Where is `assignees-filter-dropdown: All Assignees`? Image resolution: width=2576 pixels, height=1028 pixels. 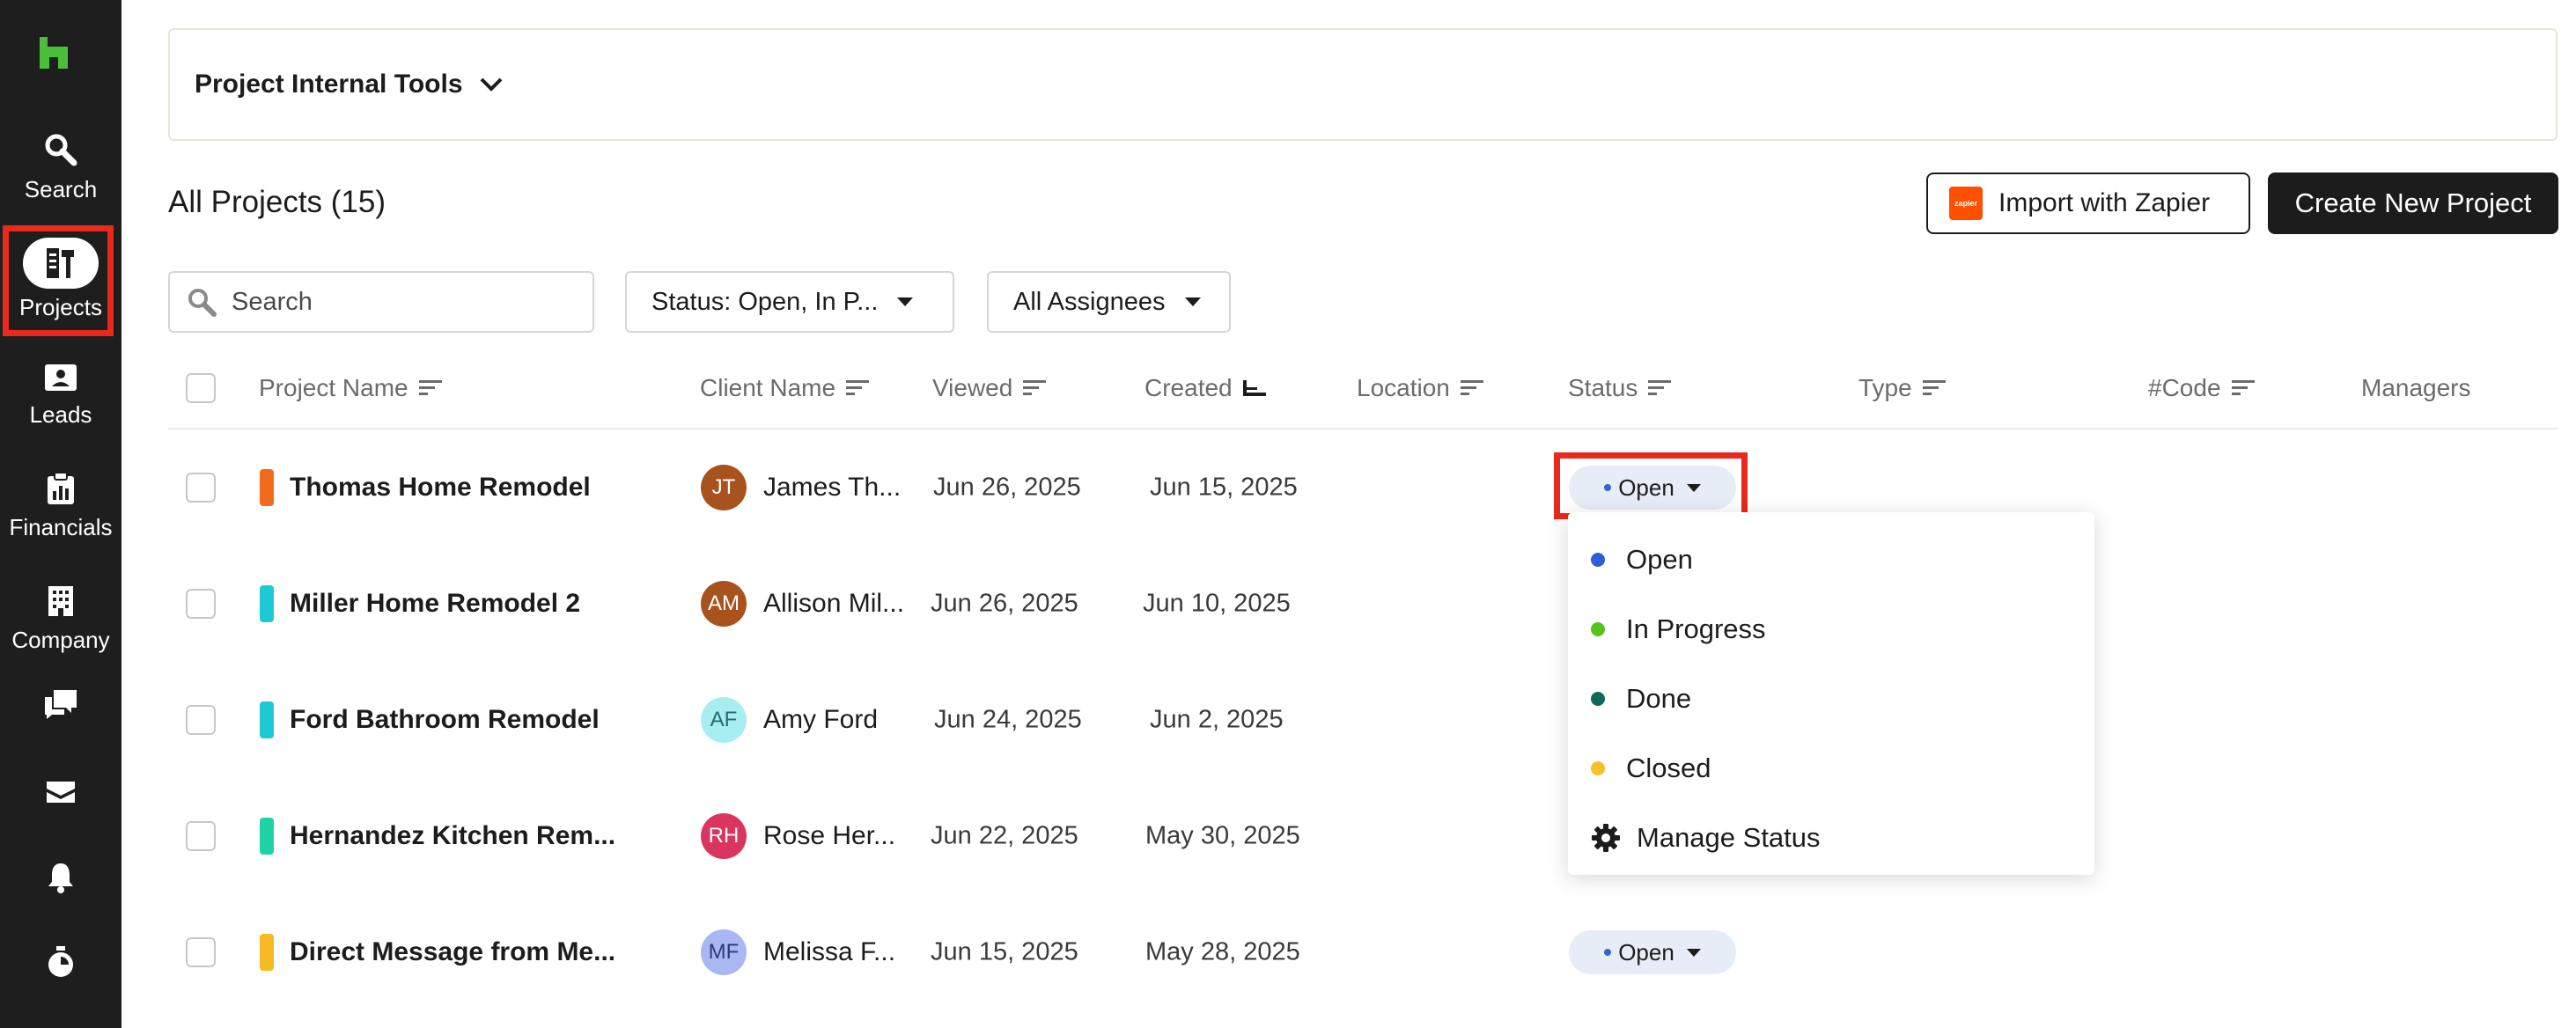 assignees-filter-dropdown: All Assignees is located at coordinates (1109, 302).